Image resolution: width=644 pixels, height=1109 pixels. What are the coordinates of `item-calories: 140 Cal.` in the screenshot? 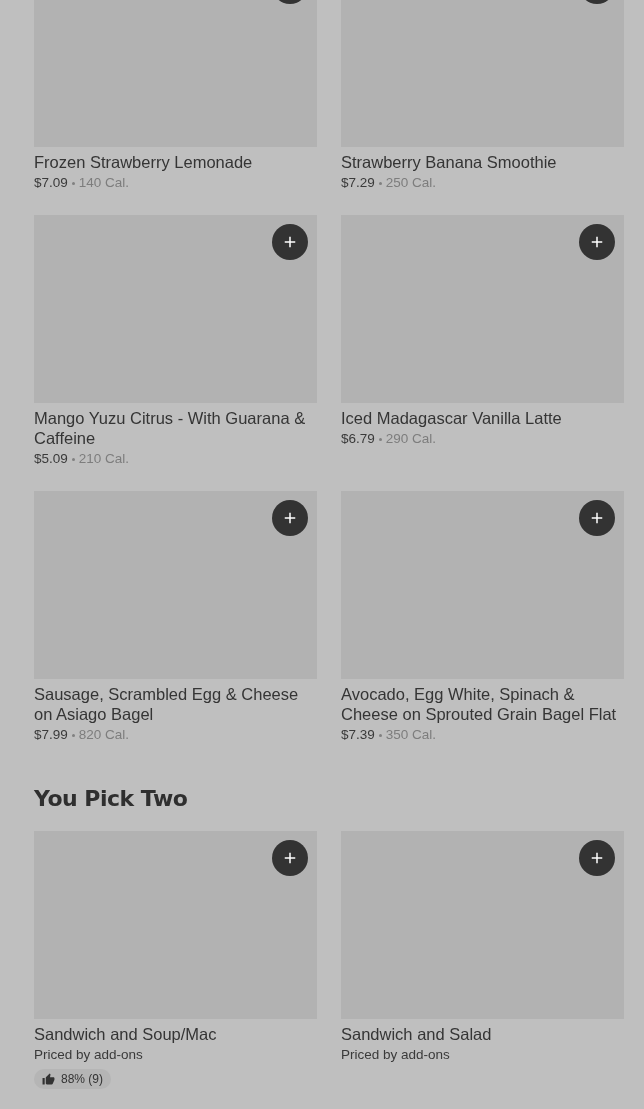 It's located at (104, 183).